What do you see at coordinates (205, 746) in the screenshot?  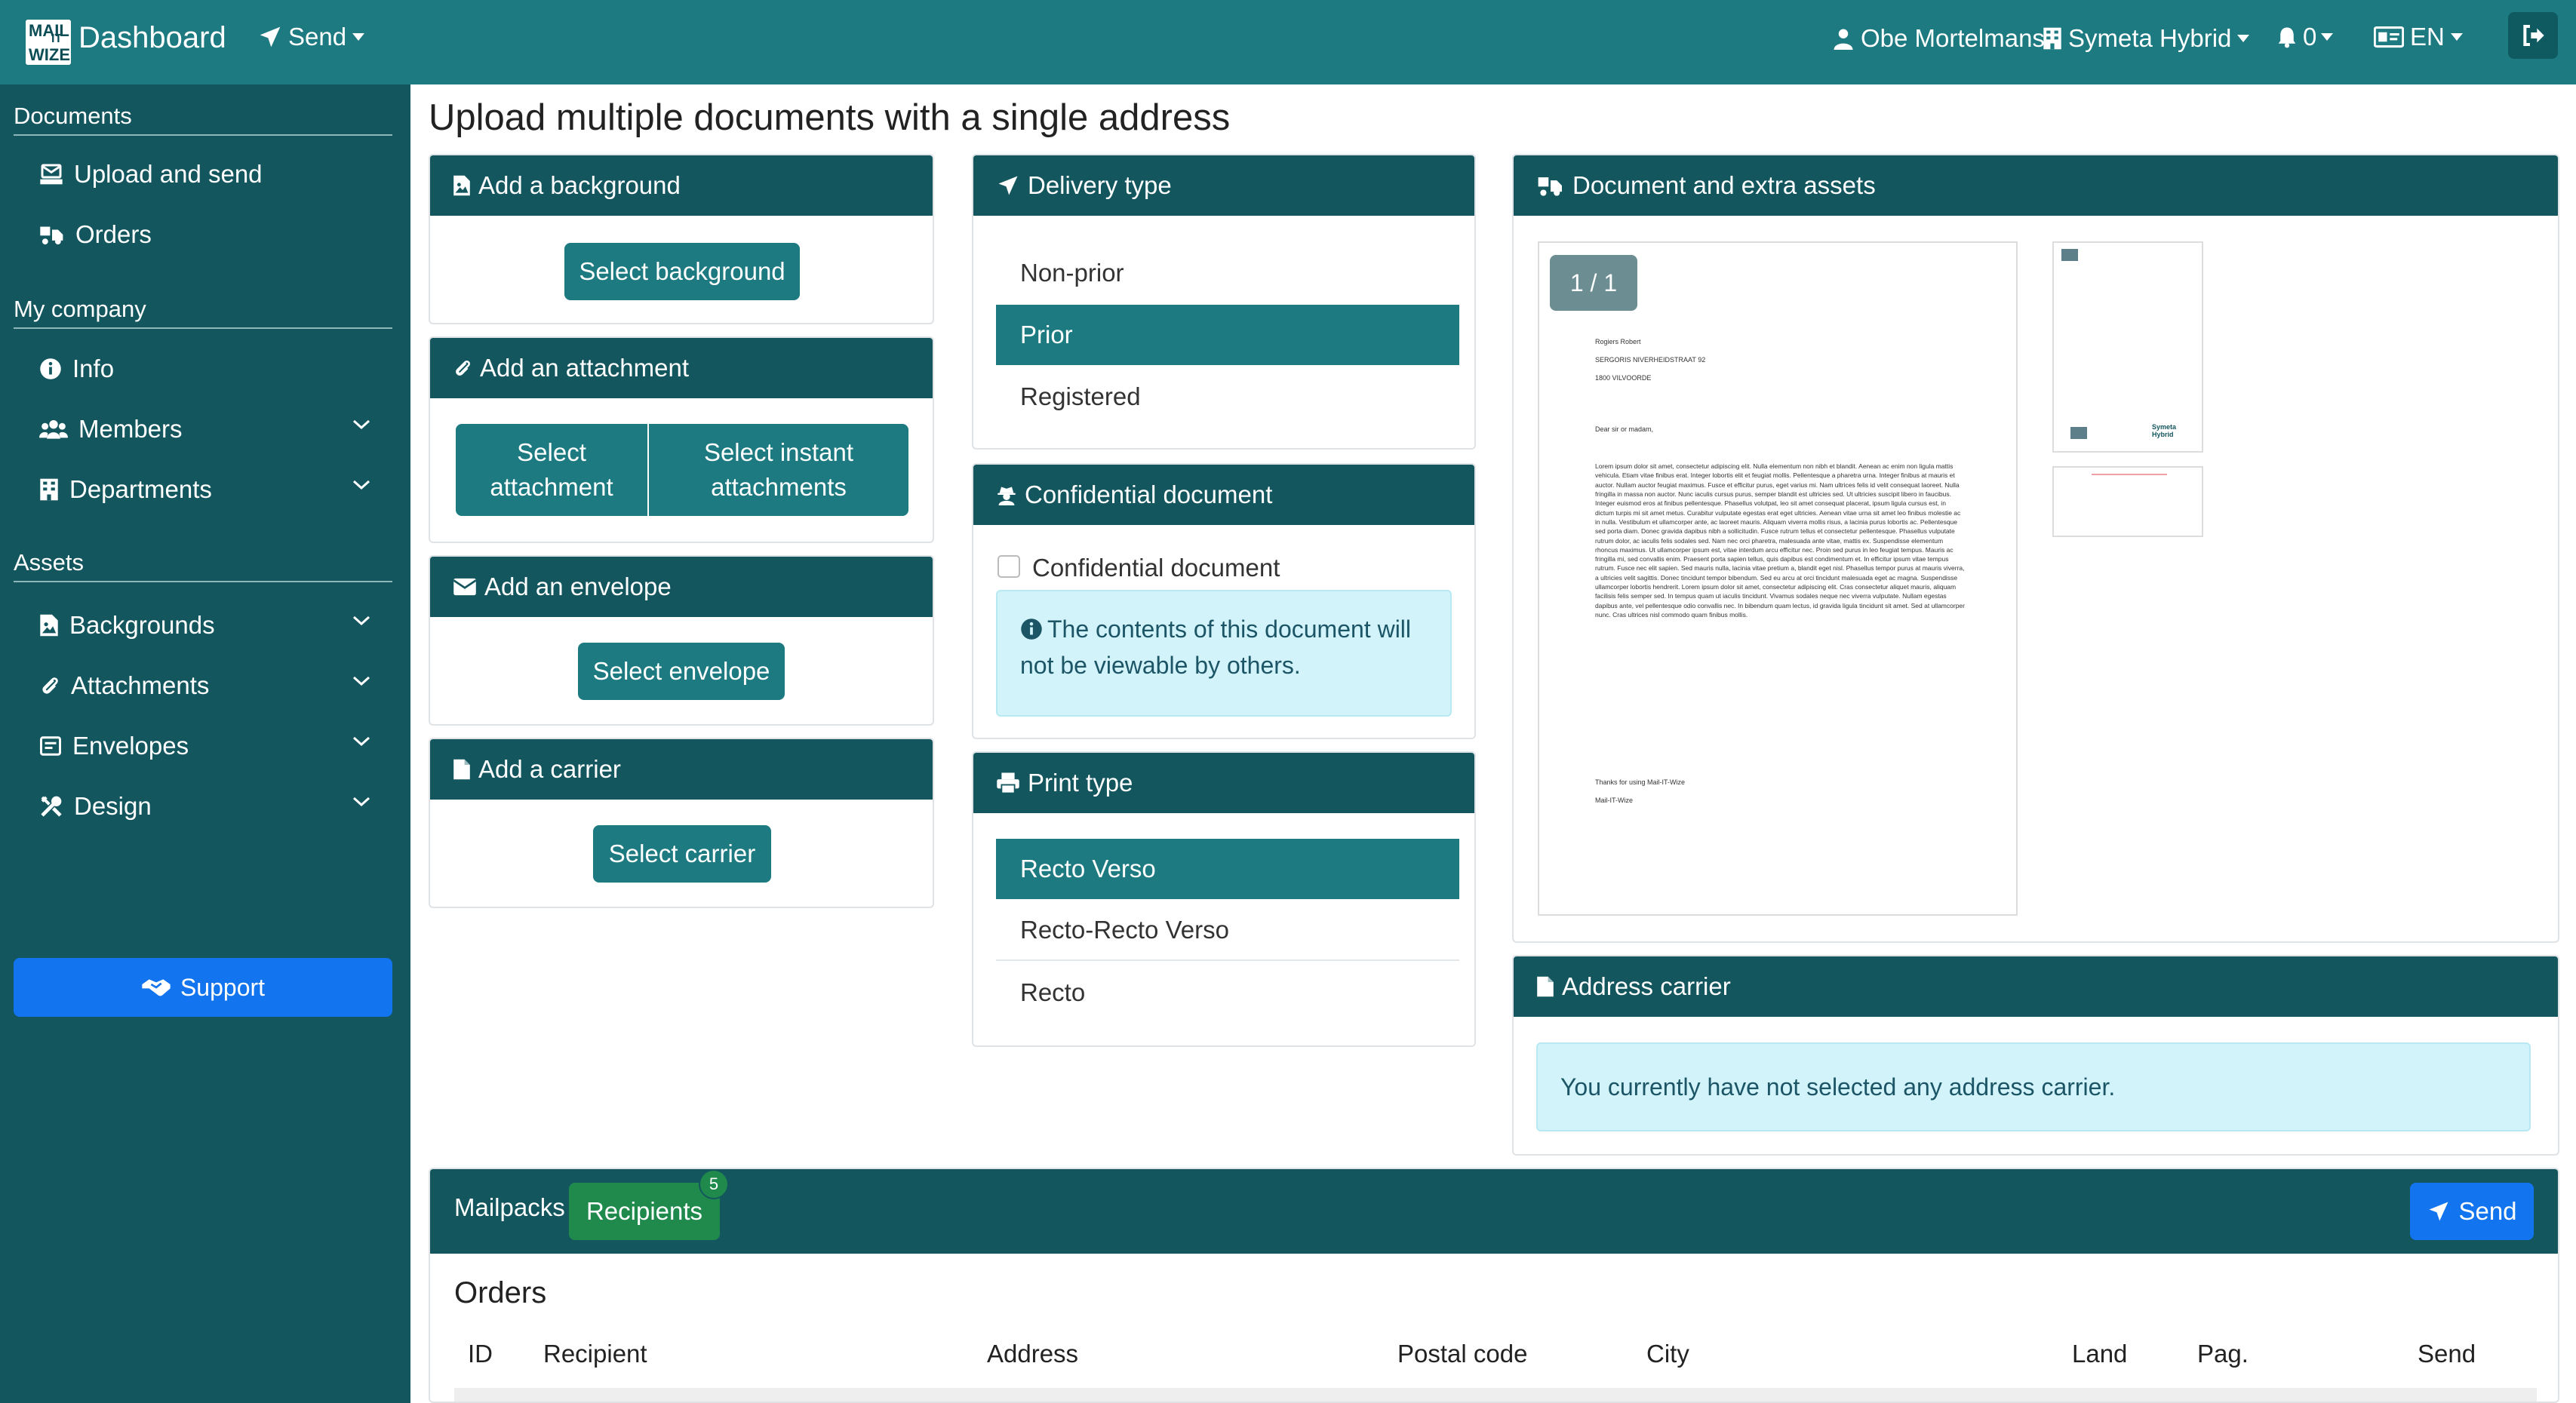 I see `sidebar-item-envelopes: Envelopes` at bounding box center [205, 746].